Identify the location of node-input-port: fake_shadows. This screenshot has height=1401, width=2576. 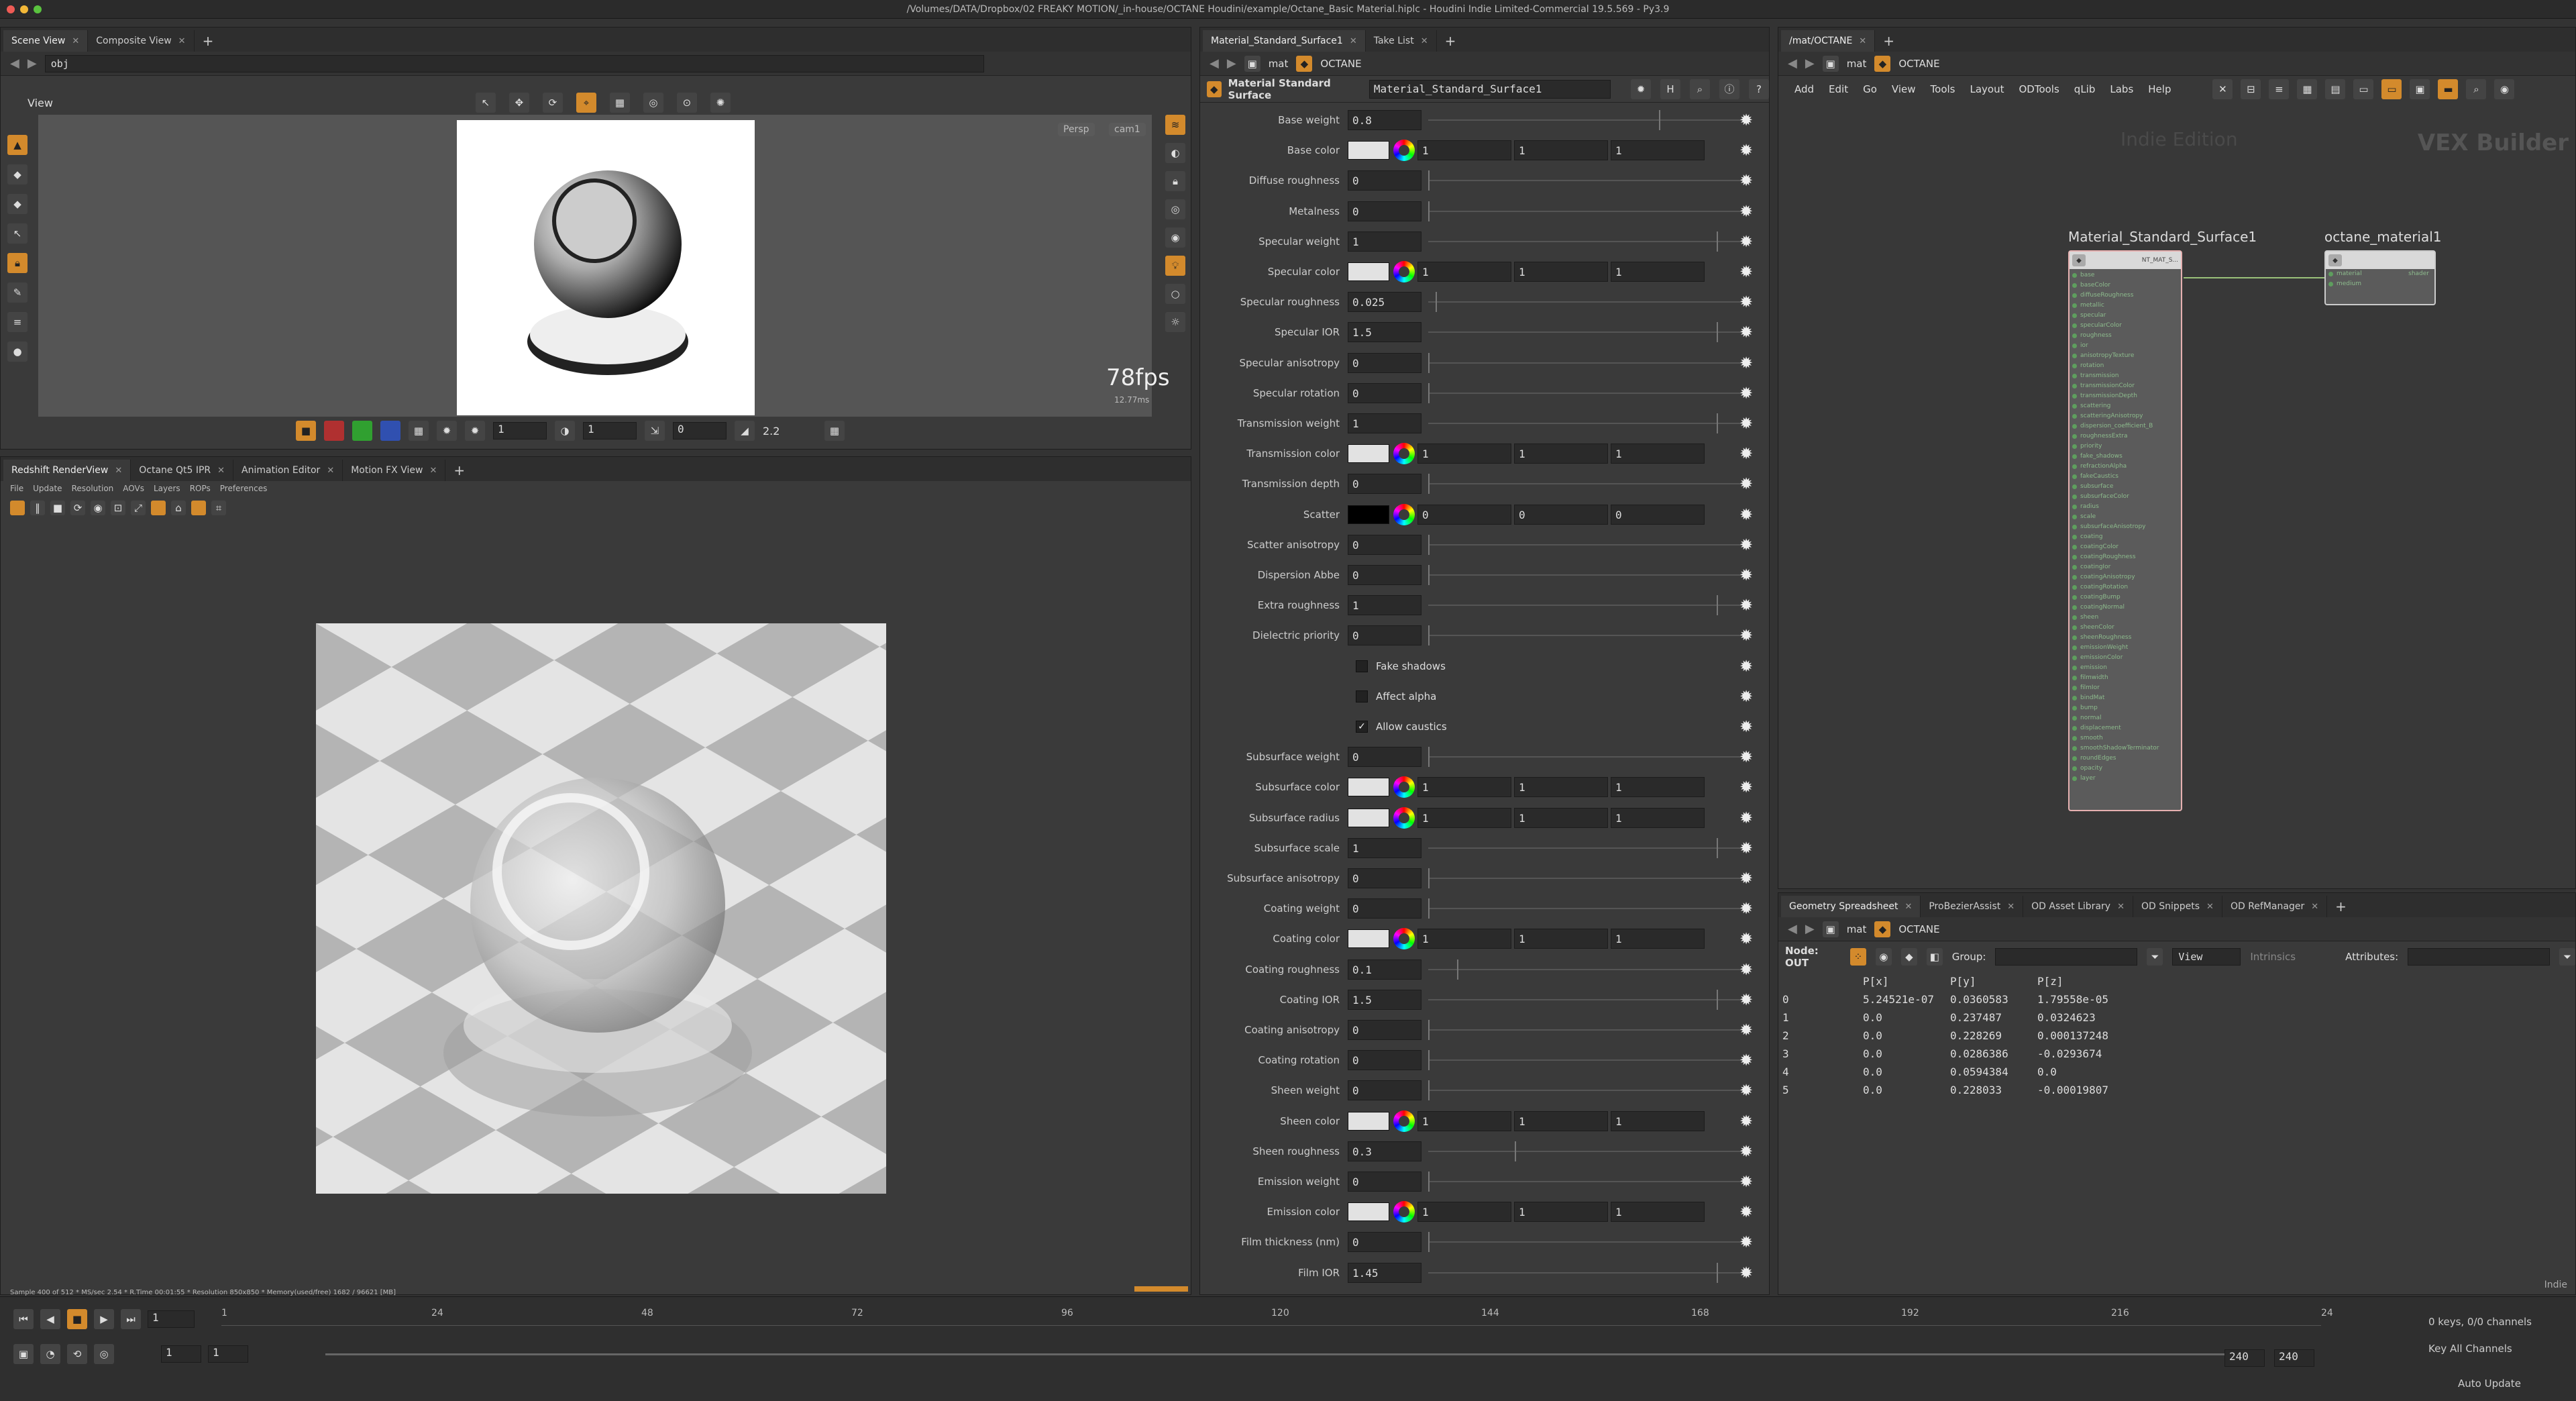
(2125, 457).